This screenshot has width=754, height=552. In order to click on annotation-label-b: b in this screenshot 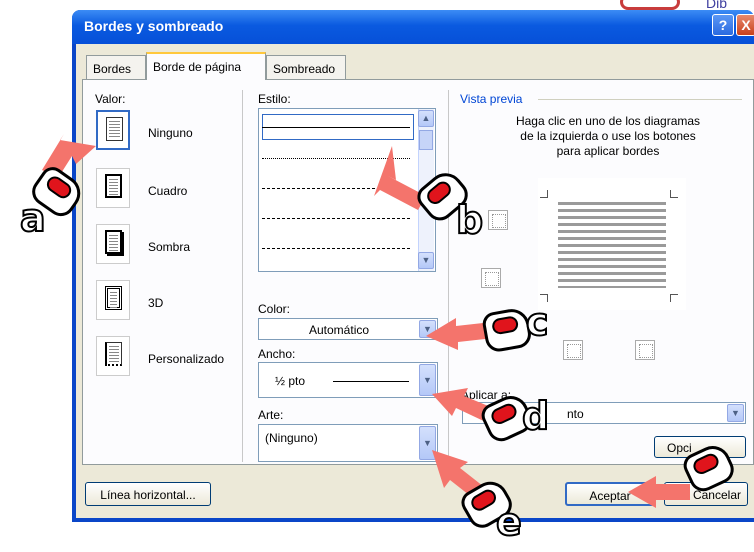, I will do `click(469, 220)`.